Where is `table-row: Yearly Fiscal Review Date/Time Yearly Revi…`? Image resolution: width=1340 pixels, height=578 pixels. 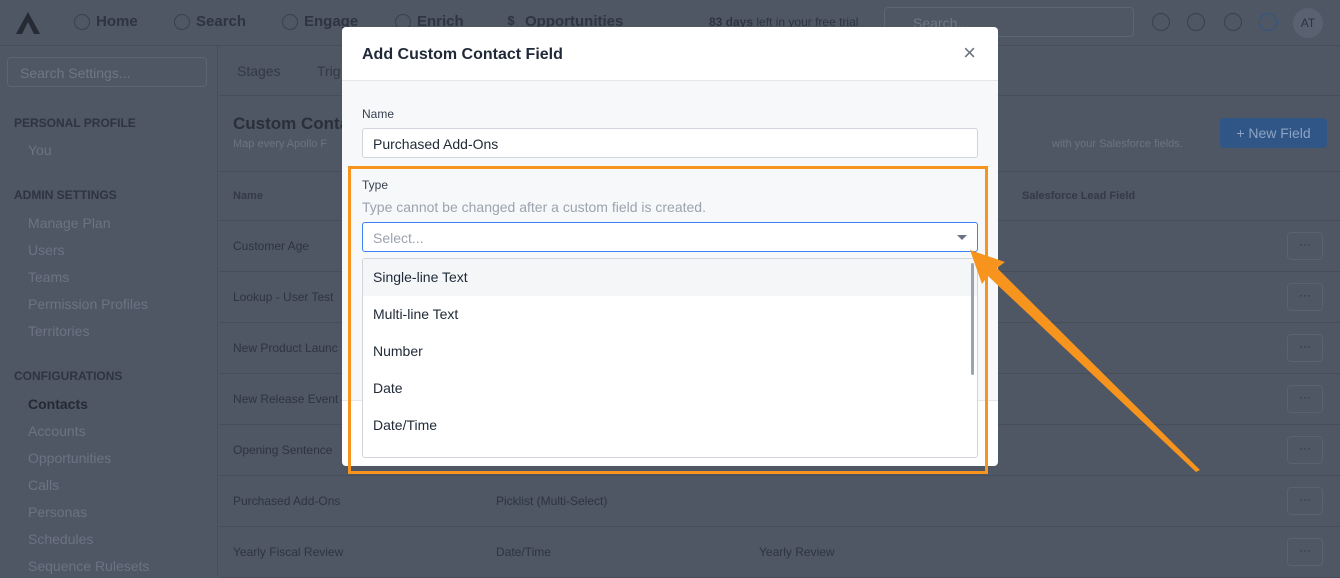 table-row: Yearly Fiscal Review Date/Time Yearly Revi… is located at coordinates (779, 552).